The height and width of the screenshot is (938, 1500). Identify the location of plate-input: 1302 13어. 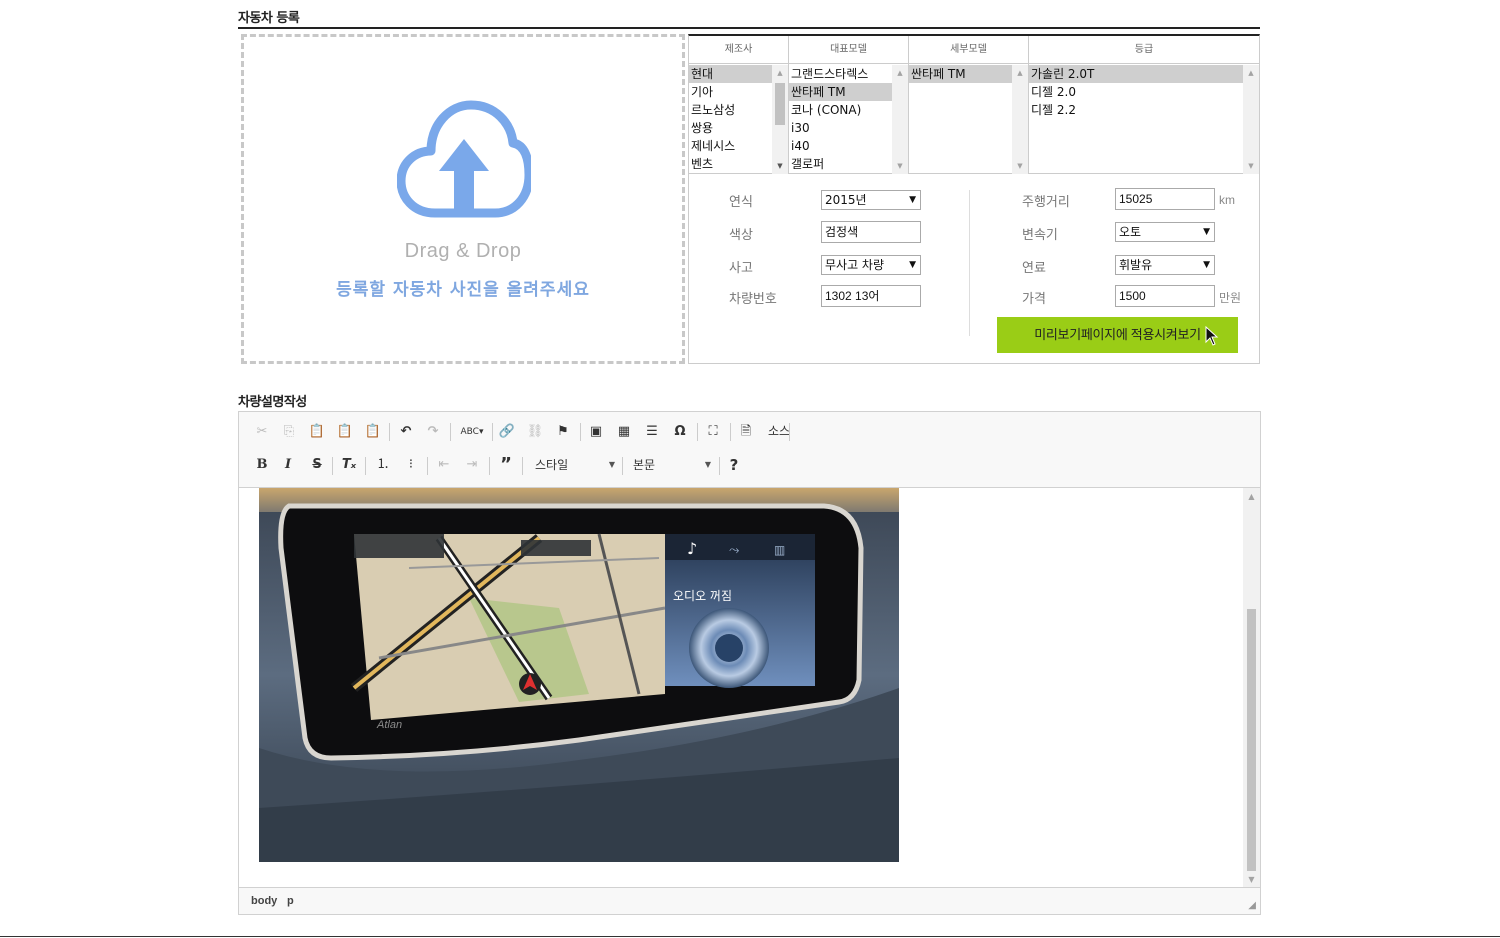
(871, 296).